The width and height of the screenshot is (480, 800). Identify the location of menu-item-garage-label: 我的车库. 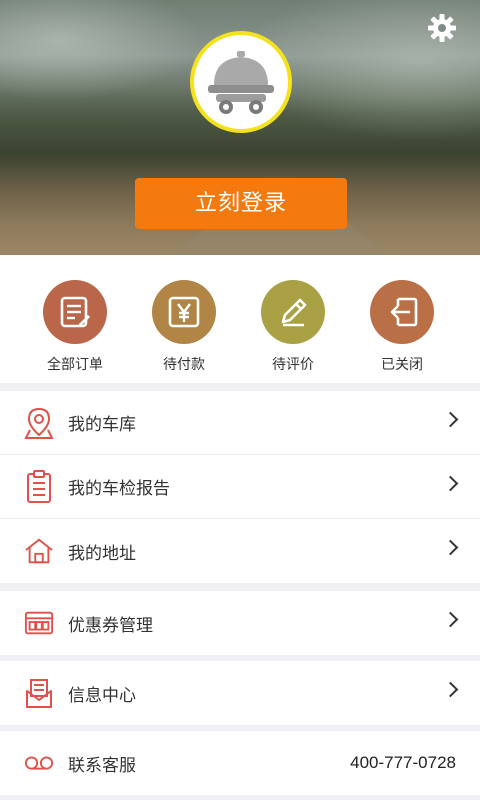
(102, 425).